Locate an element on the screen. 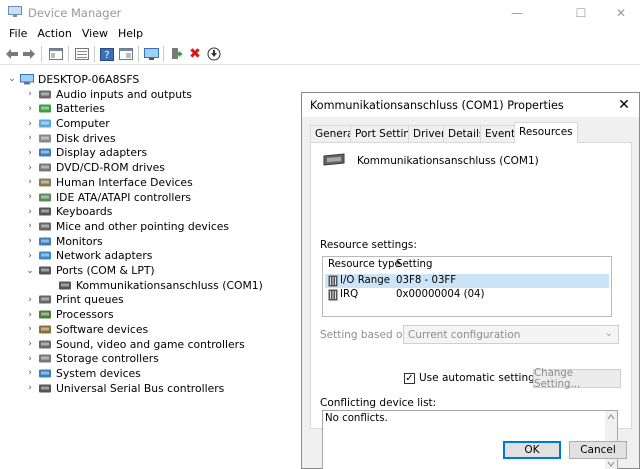 The image size is (640, 469). battery-icon is located at coordinates (45, 108).